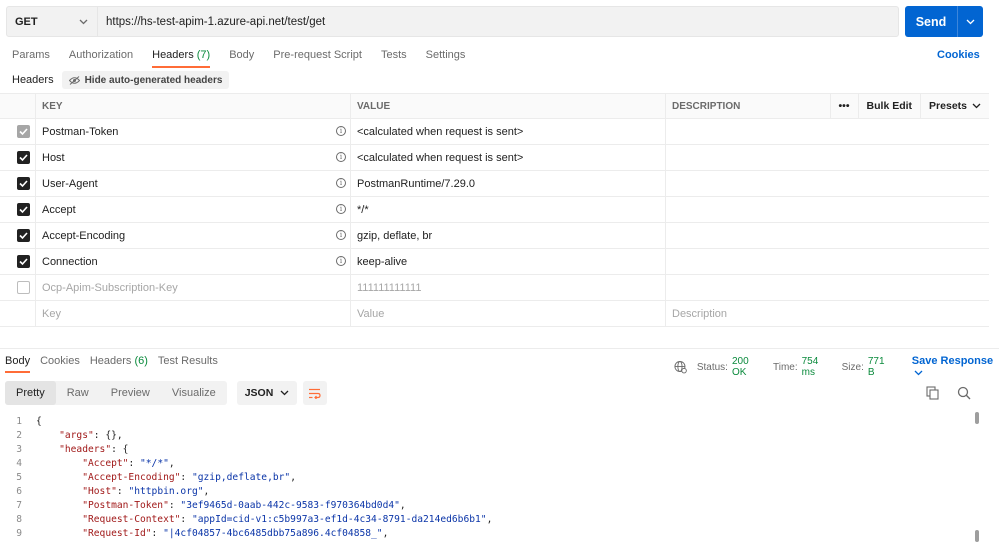 This screenshot has height=544, width=999. I want to click on new-description-input: Description, so click(827, 313).